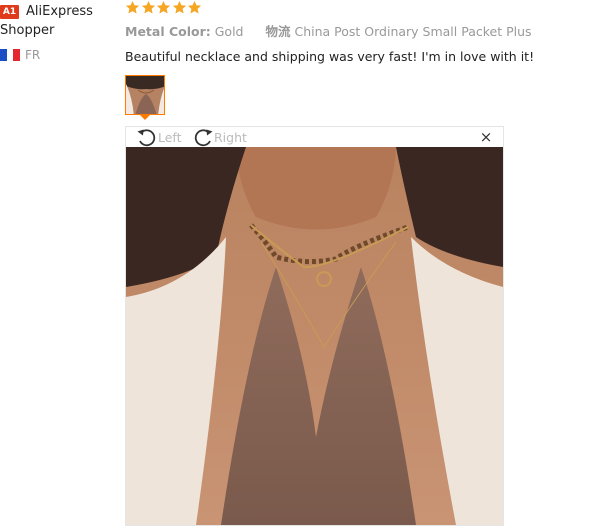 The width and height of the screenshot is (594, 529). Describe the element at coordinates (17, 55) in the screenshot. I see `flag-stripe-red` at that location.